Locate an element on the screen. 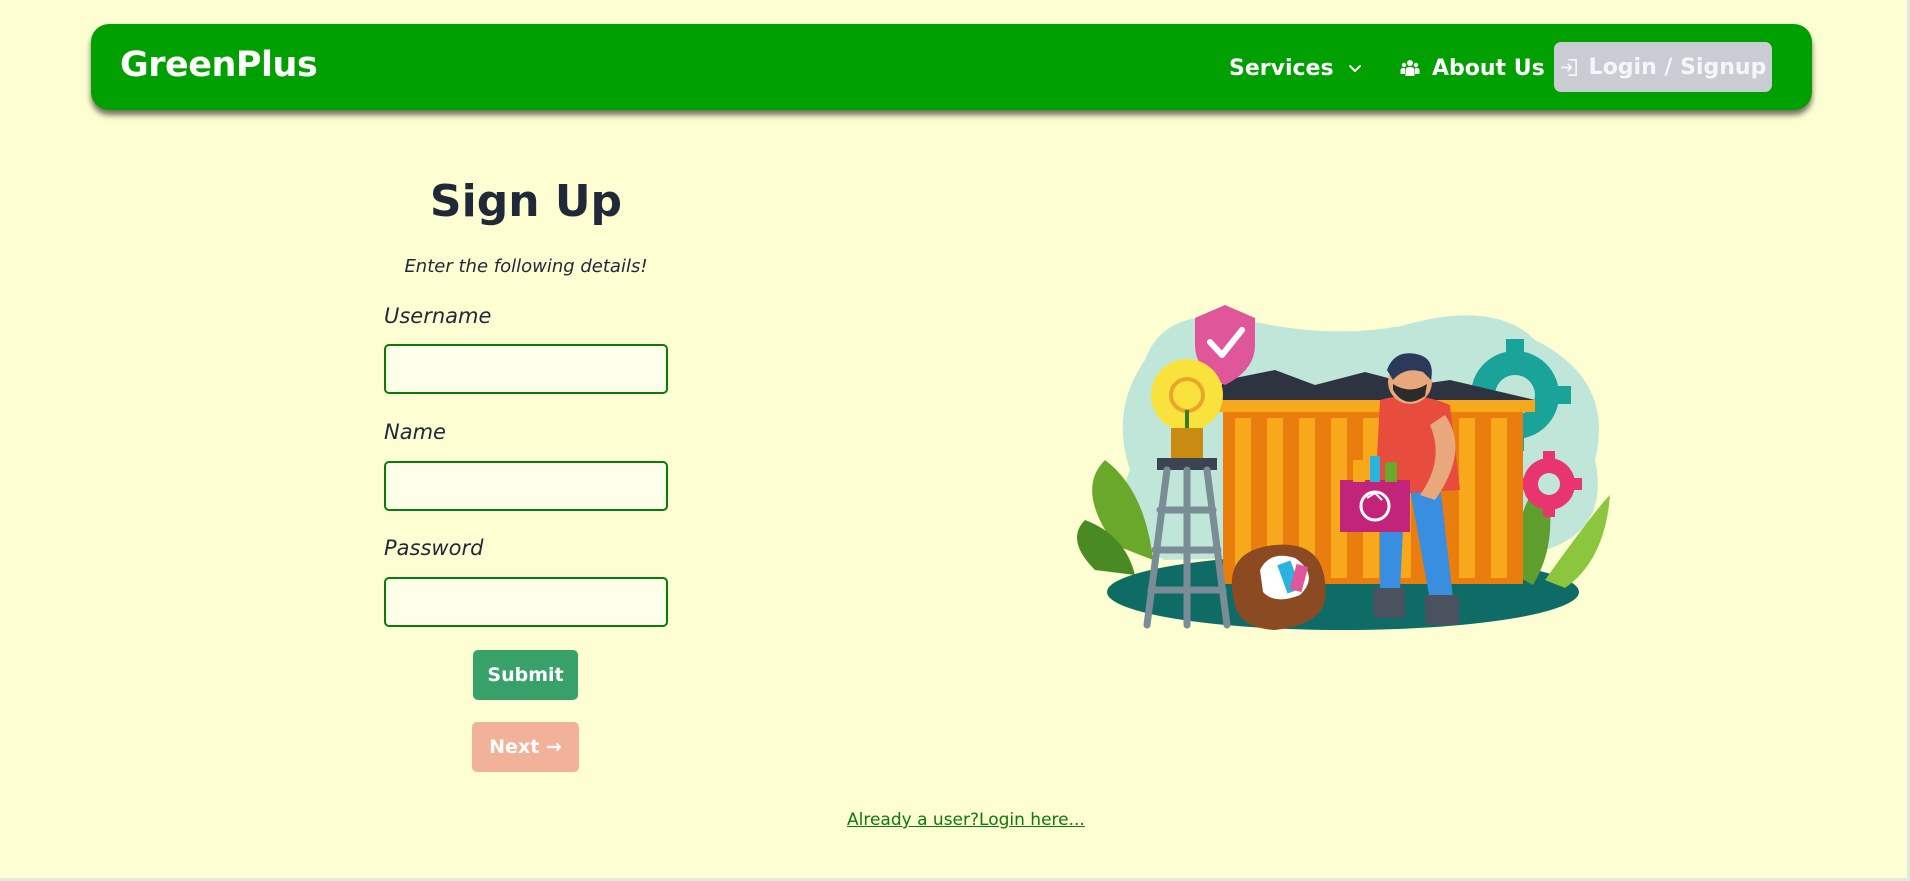 This screenshot has height=881, width=1910. chevron-down-icon is located at coordinates (1354, 68).